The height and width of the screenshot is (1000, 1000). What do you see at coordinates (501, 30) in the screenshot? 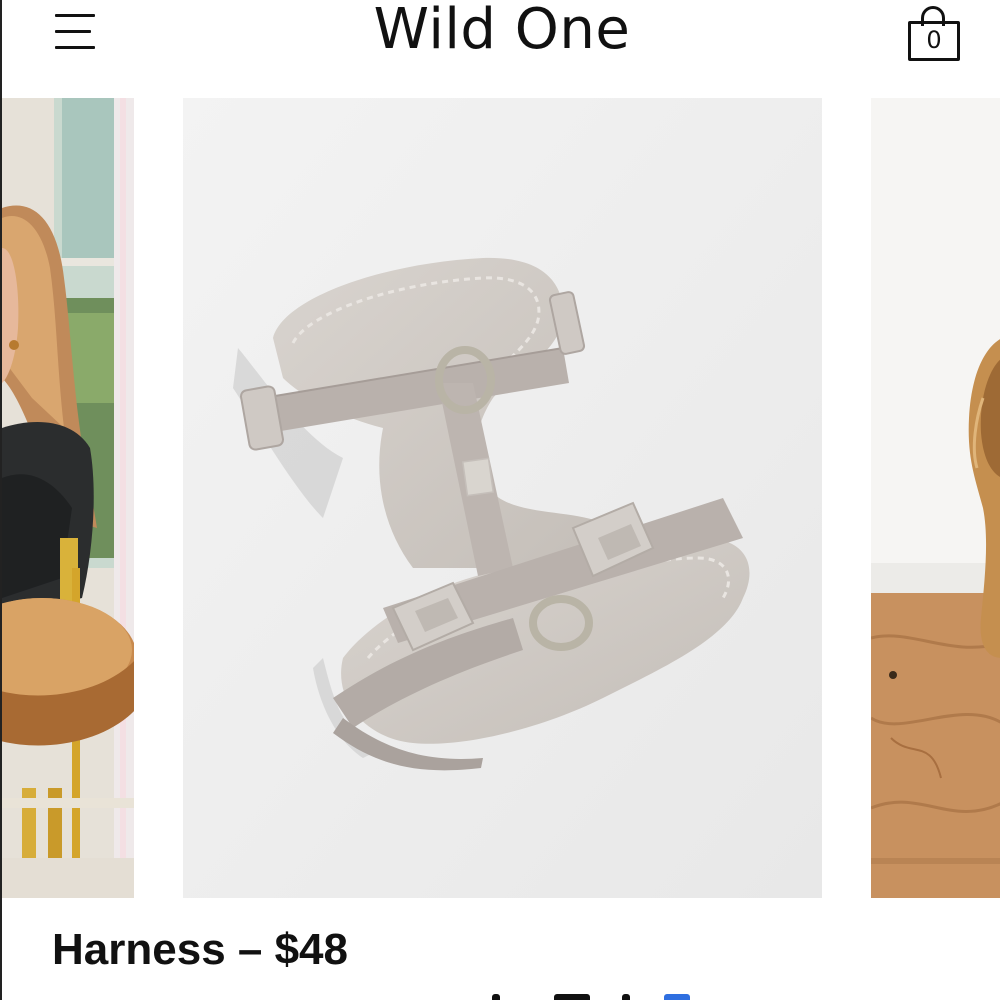
I see `brand-logo: Wild One` at bounding box center [501, 30].